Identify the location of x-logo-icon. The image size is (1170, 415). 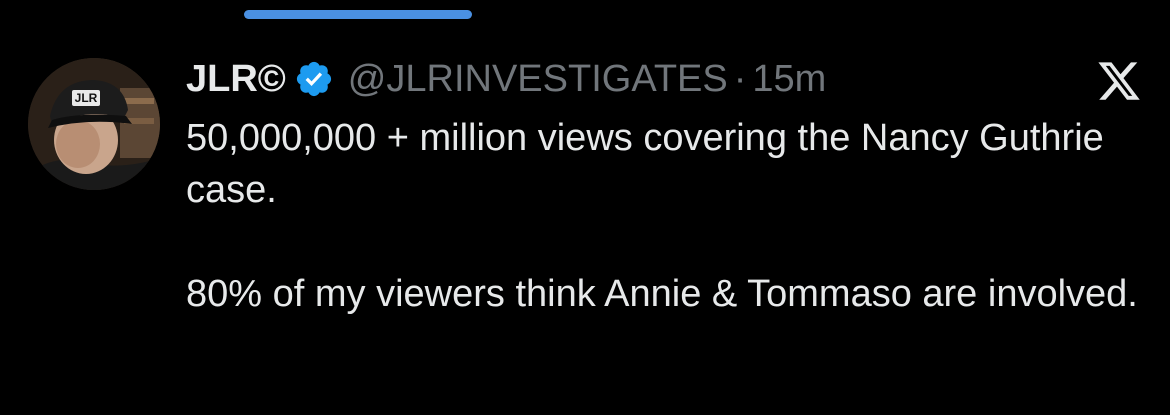
(1119, 81).